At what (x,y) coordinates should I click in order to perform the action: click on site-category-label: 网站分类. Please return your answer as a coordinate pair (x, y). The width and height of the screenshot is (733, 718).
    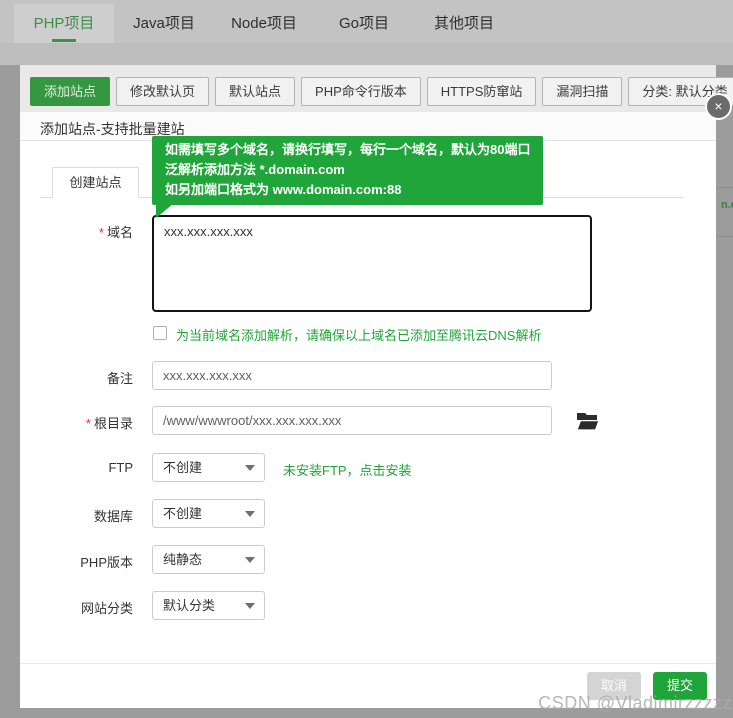
    Looking at the image, I should click on (106, 608).